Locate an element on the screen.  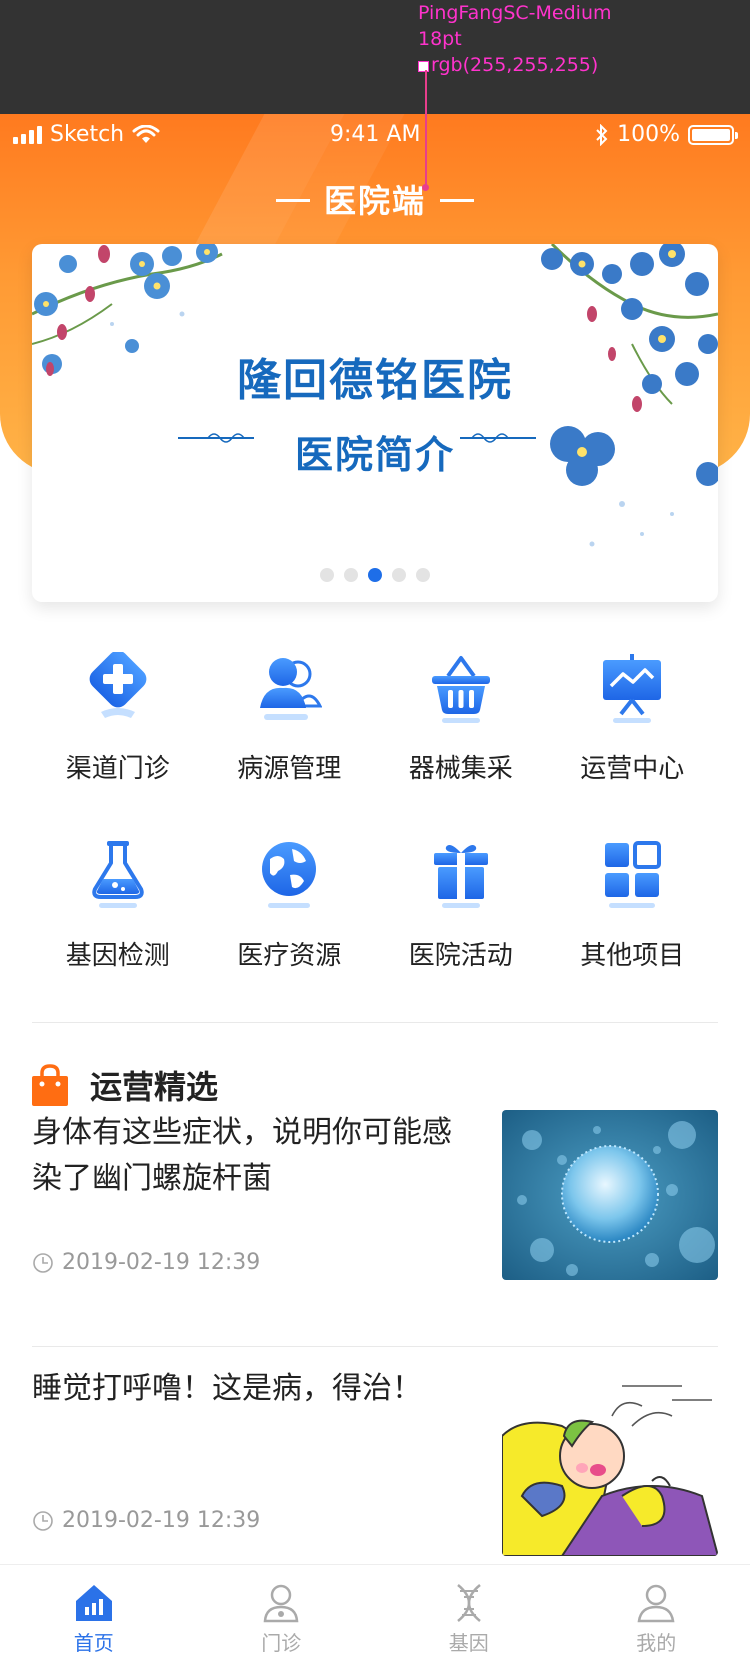
carousel-dot-active is located at coordinates (375, 575).